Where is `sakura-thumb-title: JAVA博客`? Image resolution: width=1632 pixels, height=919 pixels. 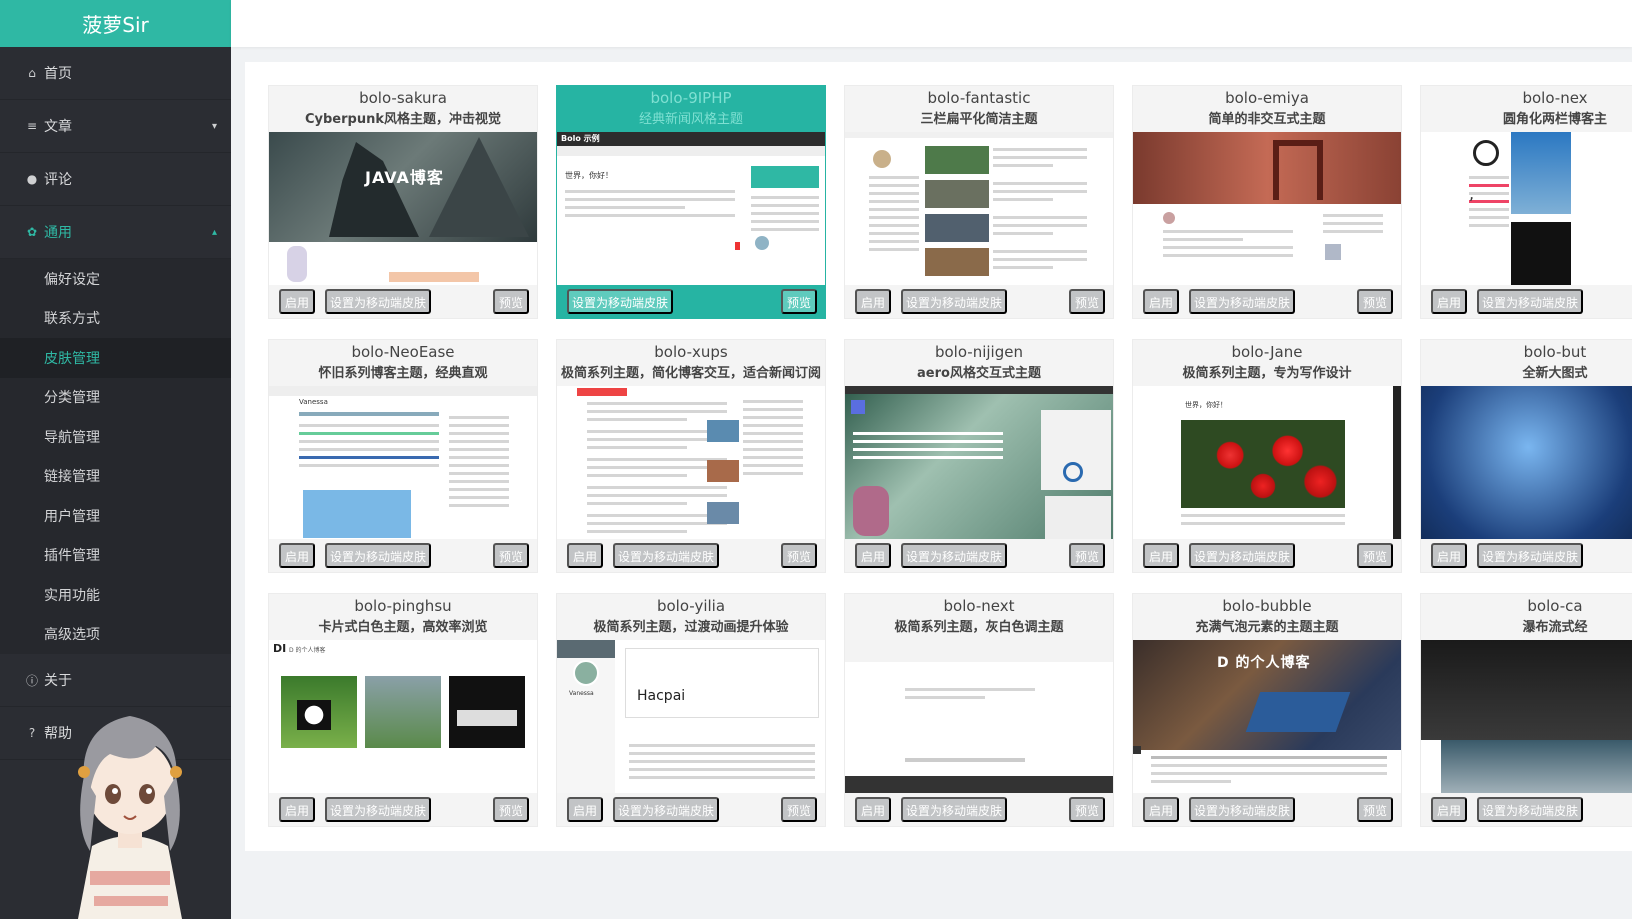
sakura-thumb-title: JAVA博客 is located at coordinates (404, 177).